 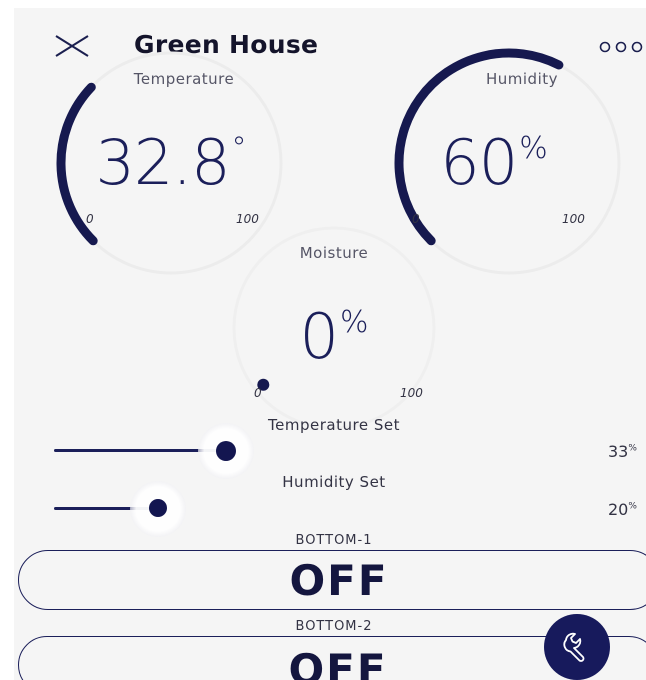 I want to click on temperature-set-unit: %, so click(x=632, y=448).